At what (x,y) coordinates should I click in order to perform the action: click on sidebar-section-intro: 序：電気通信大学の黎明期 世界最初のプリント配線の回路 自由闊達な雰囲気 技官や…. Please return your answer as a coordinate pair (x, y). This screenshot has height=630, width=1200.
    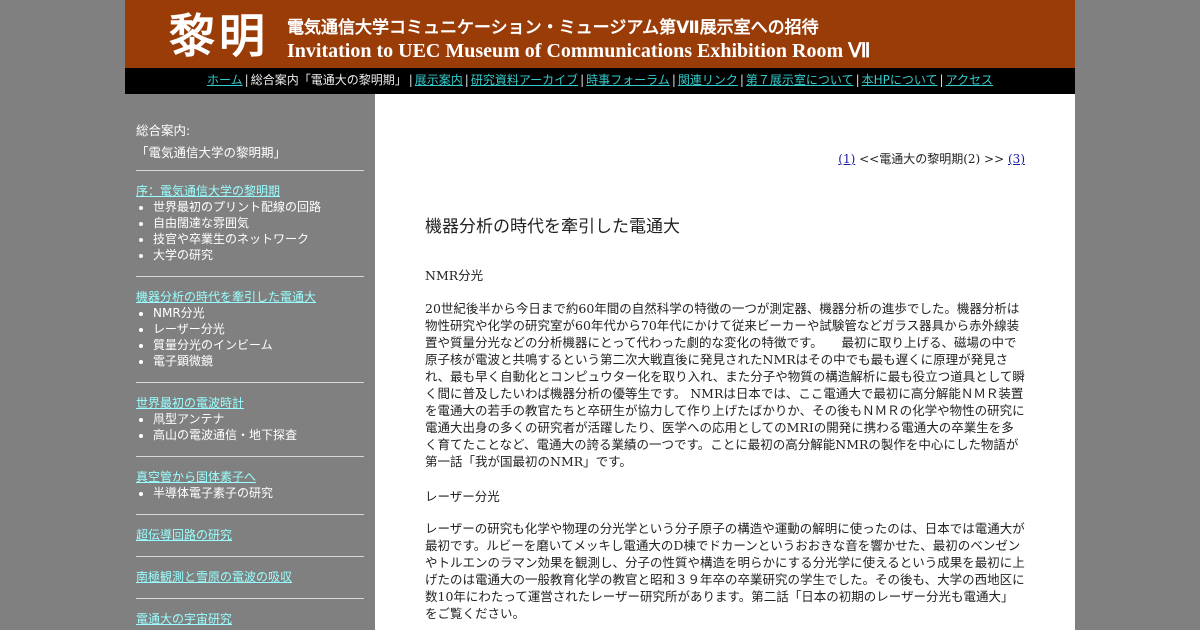
    Looking at the image, I should click on (250, 216).